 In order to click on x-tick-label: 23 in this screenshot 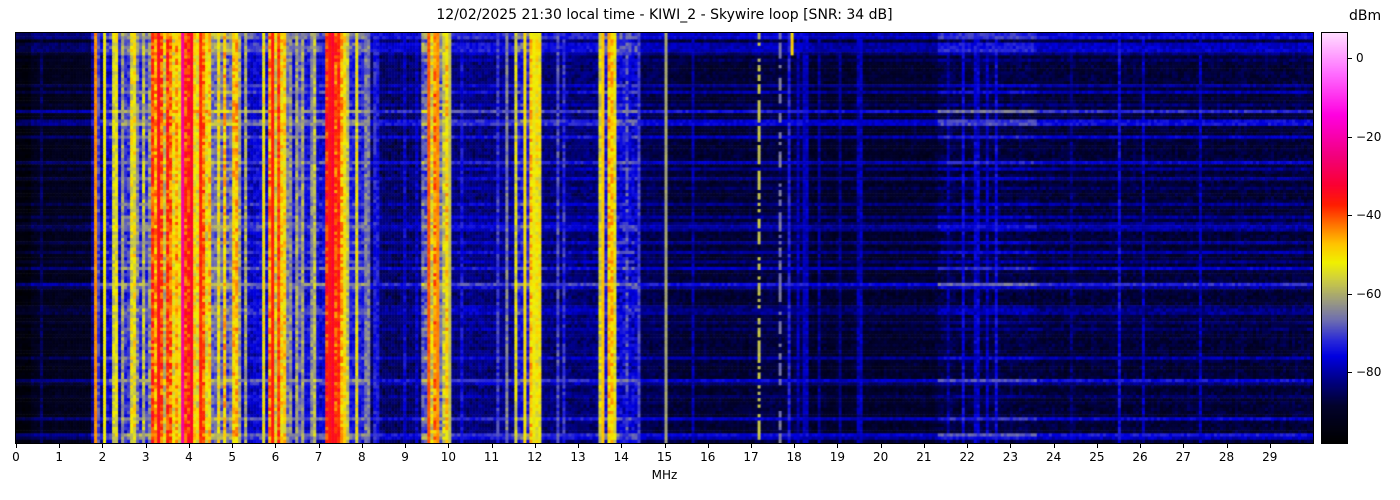, I will do `click(1010, 457)`.